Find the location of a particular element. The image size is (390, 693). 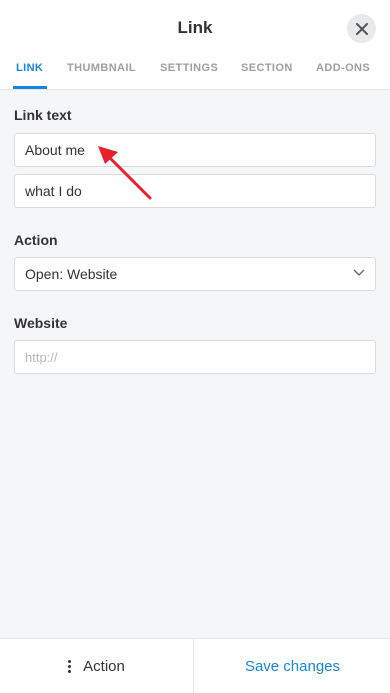

website-label: Website is located at coordinates (41, 323).